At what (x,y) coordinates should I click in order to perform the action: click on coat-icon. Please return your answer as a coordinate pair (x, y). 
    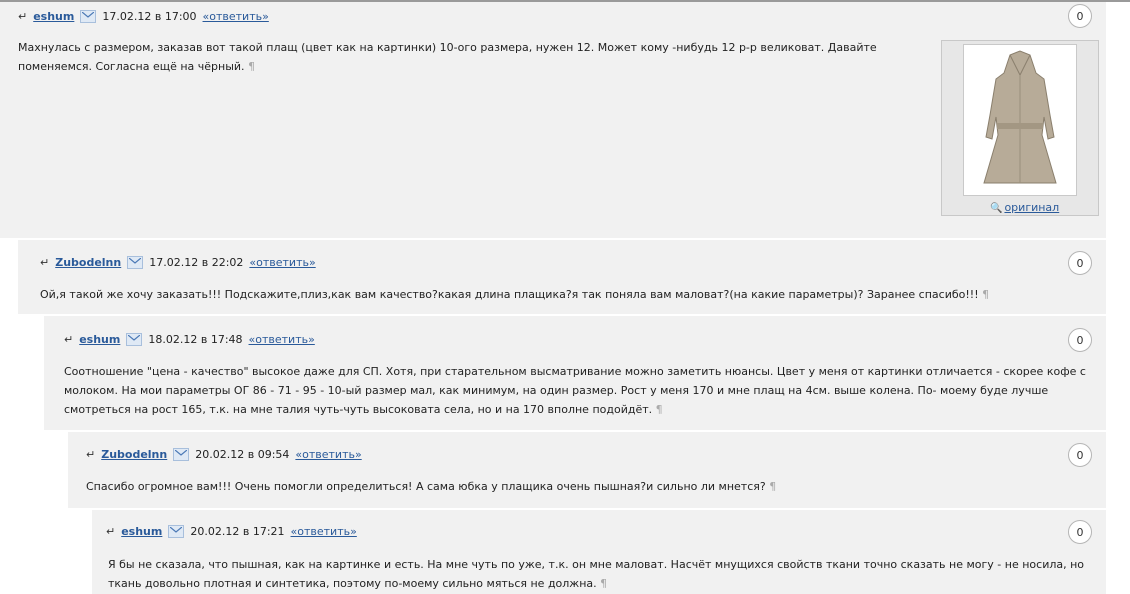
    Looking at the image, I should click on (1020, 117).